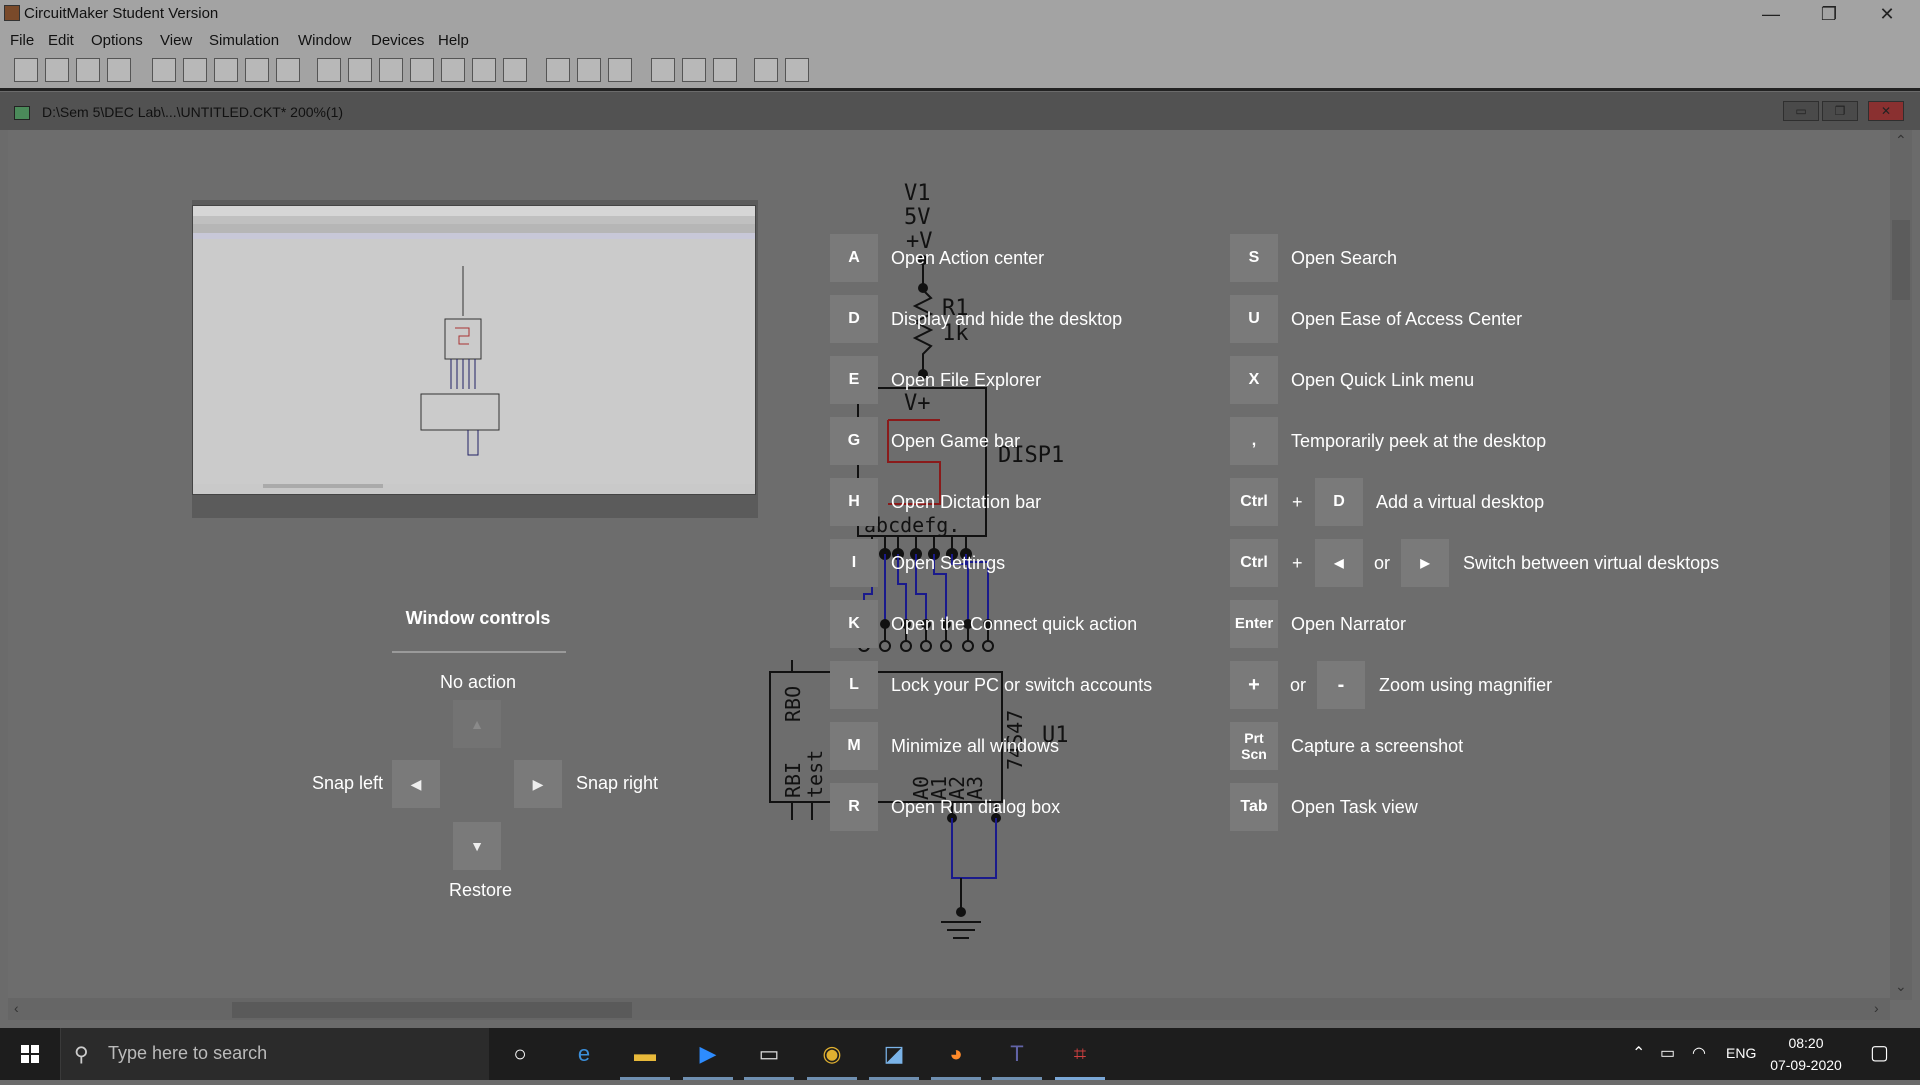 This screenshot has height=1085, width=1920. What do you see at coordinates (1699, 1053) in the screenshot?
I see `wifi-icon: ◠` at bounding box center [1699, 1053].